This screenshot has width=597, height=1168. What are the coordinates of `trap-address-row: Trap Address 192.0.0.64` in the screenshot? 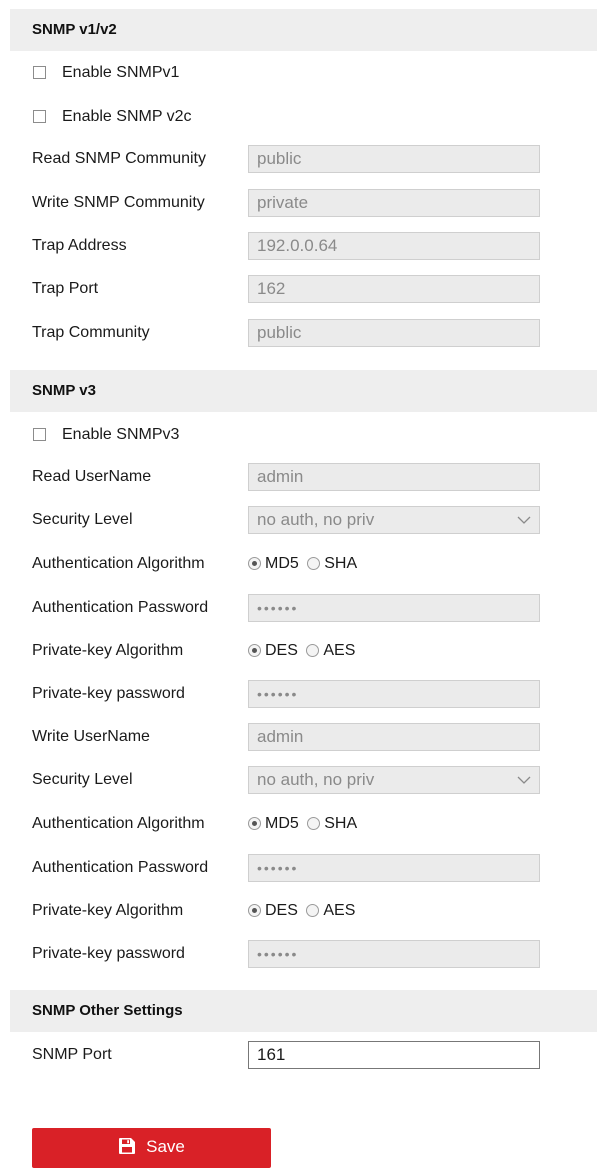 It's located at (298, 246).